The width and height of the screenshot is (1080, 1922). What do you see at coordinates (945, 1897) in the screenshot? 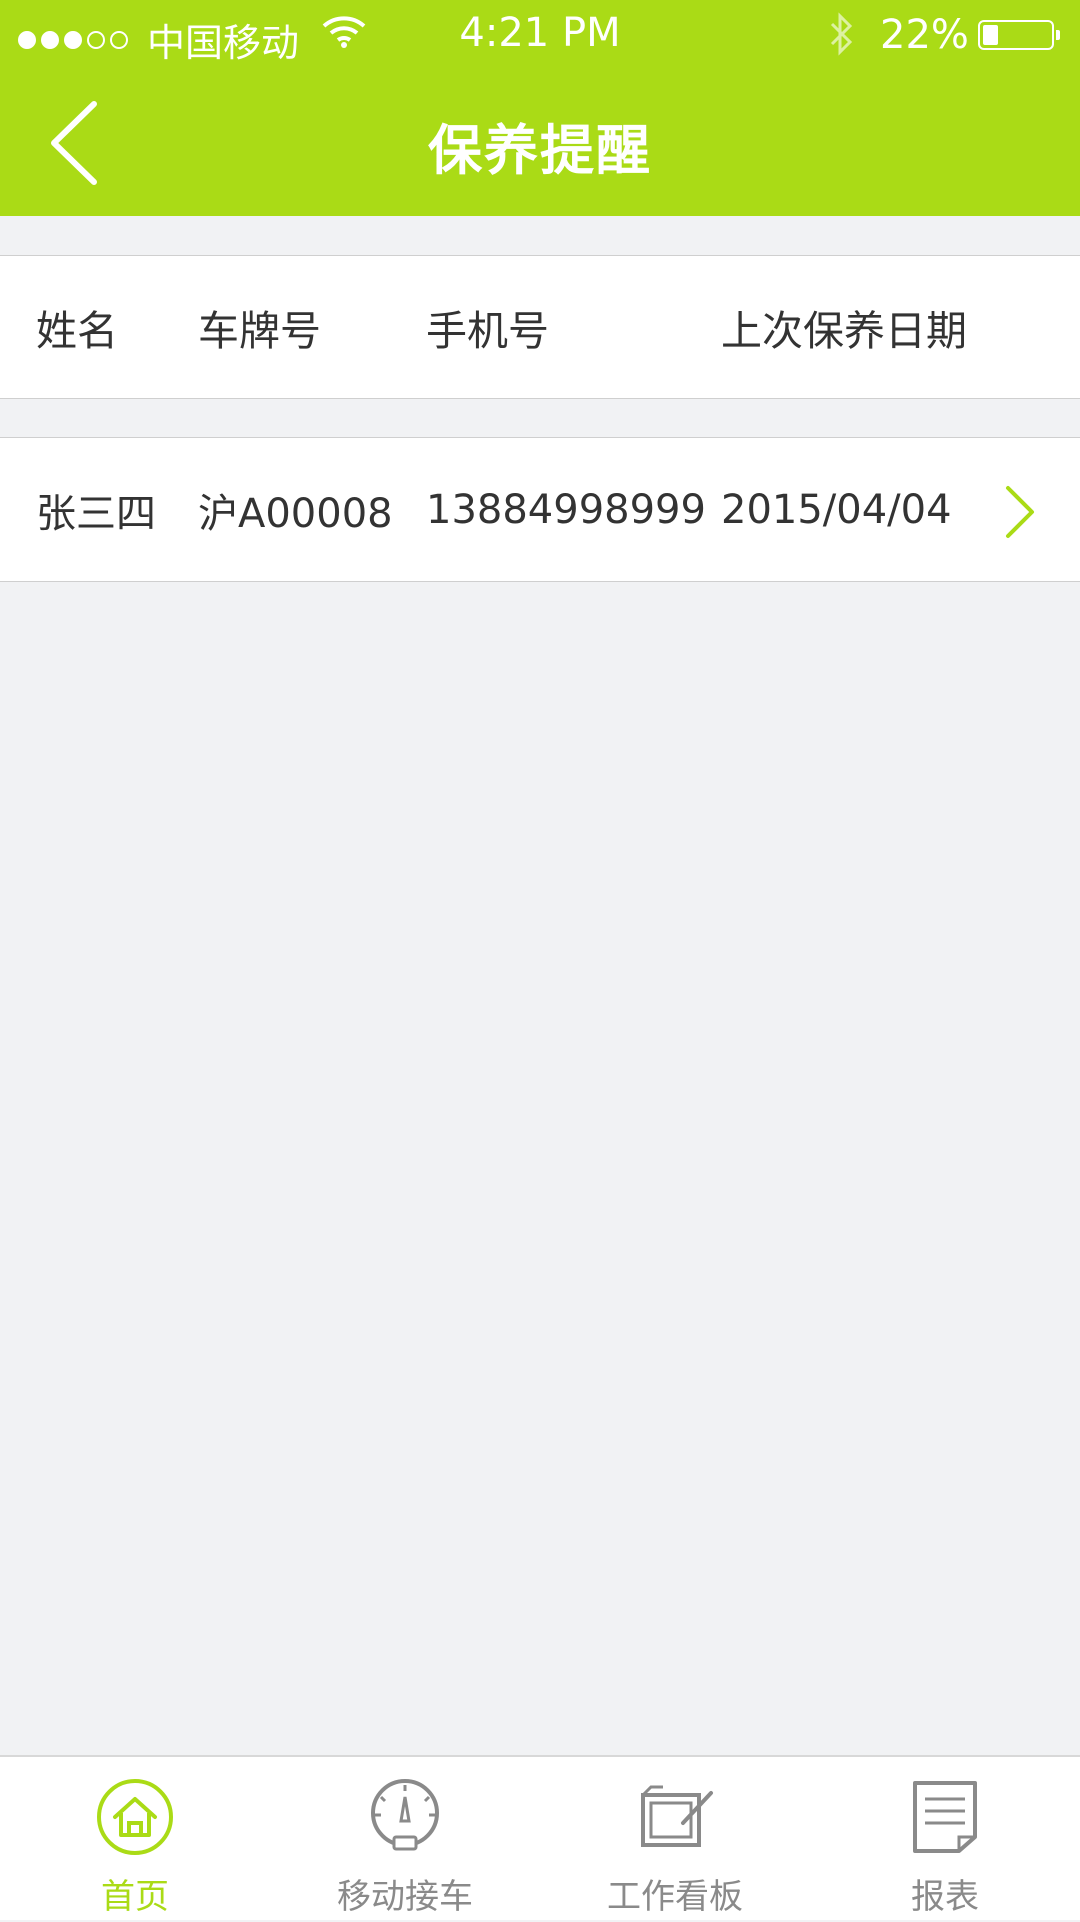
I see `tab-label: 报表` at bounding box center [945, 1897].